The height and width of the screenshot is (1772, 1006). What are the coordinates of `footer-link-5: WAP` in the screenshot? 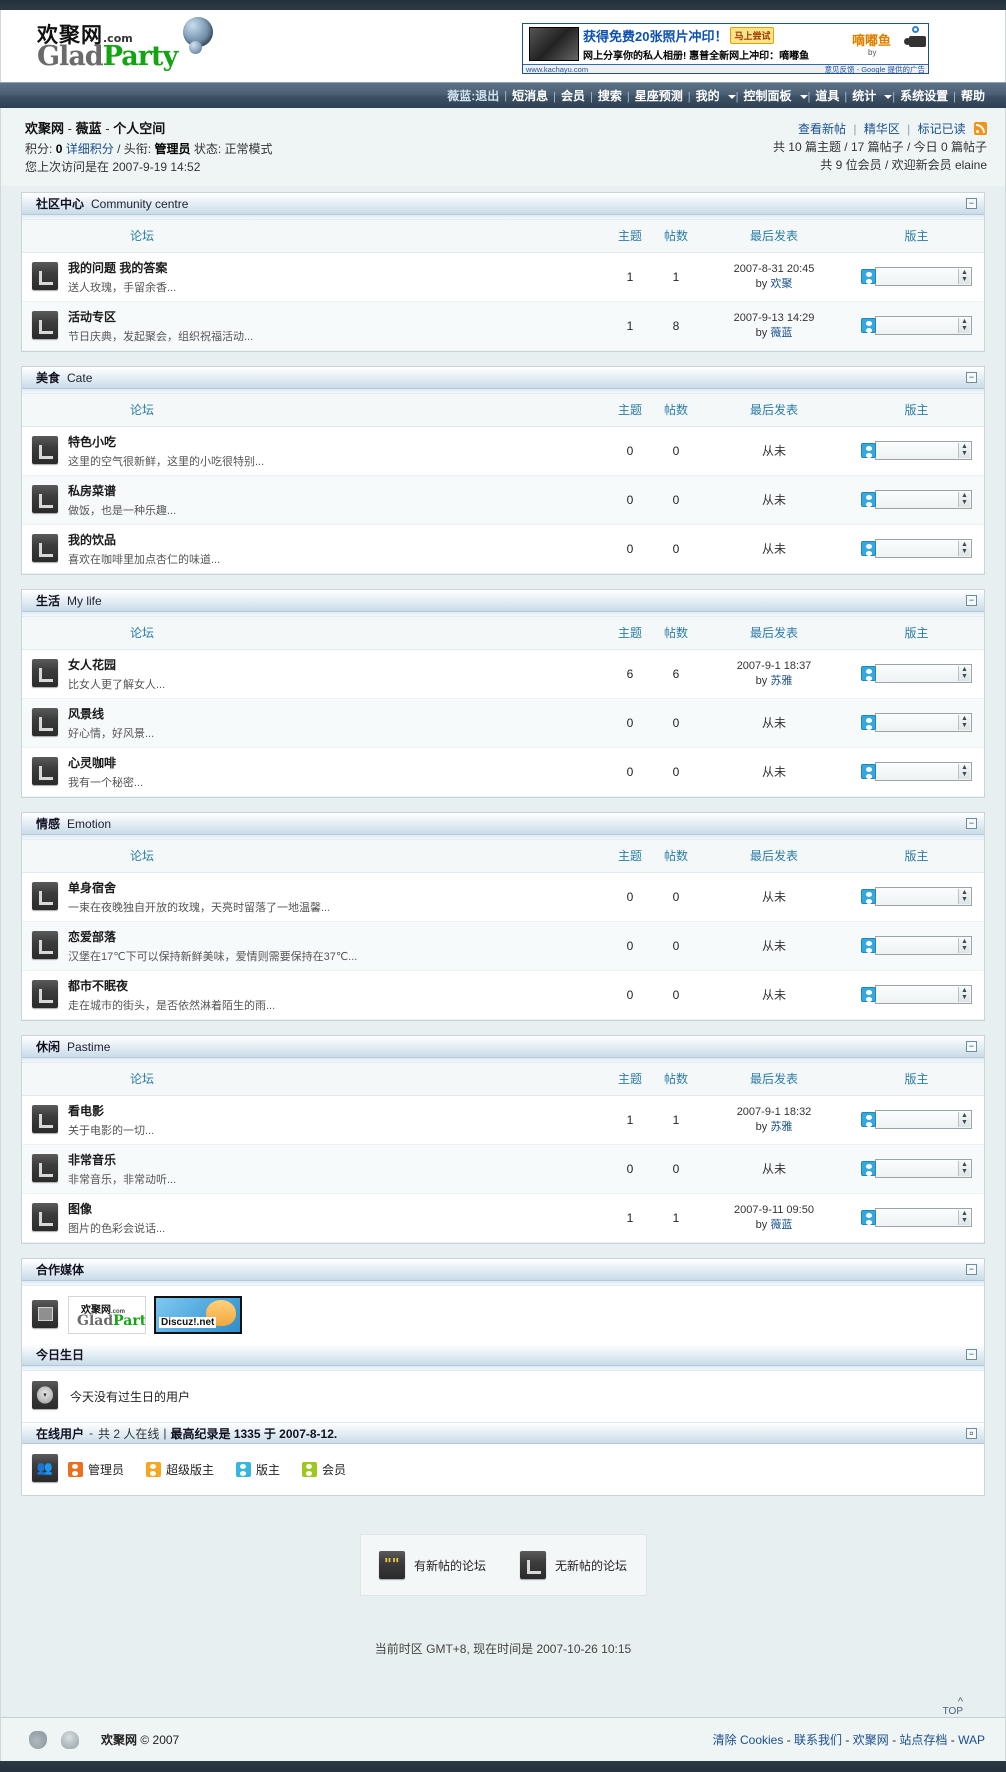 It's located at (971, 1740).